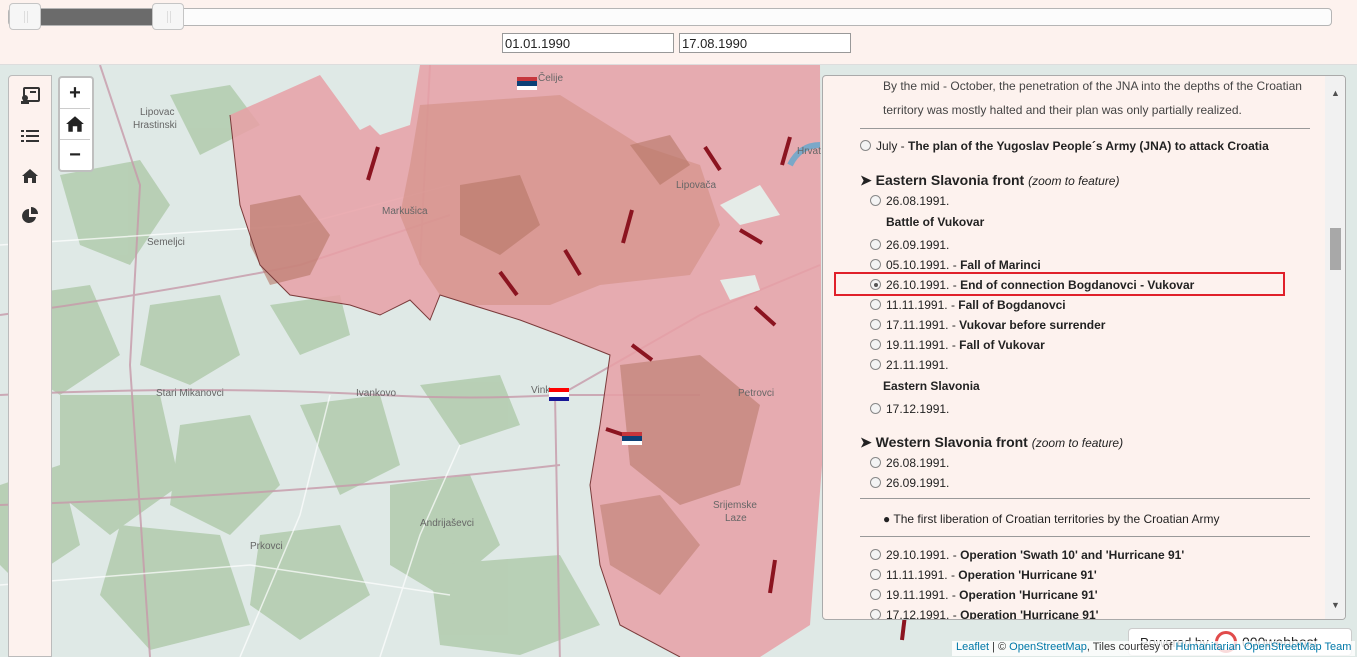 Image resolution: width=1357 pixels, height=657 pixels. I want to click on item-date: 19.11.1991. -, so click(923, 345).